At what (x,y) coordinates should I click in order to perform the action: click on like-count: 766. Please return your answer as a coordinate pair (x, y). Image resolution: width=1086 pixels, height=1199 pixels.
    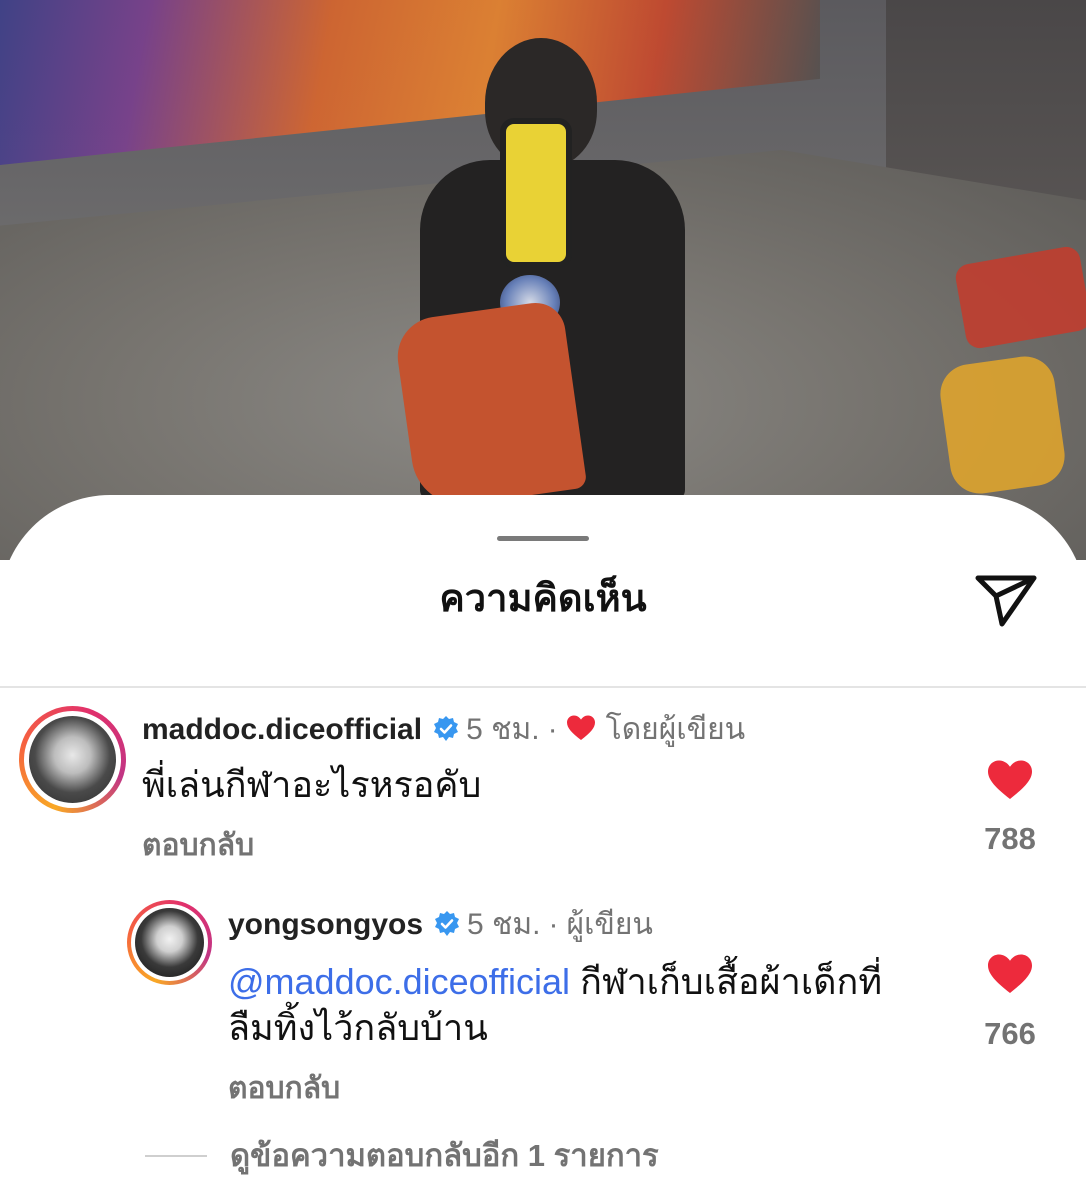
    Looking at the image, I should click on (1010, 1033).